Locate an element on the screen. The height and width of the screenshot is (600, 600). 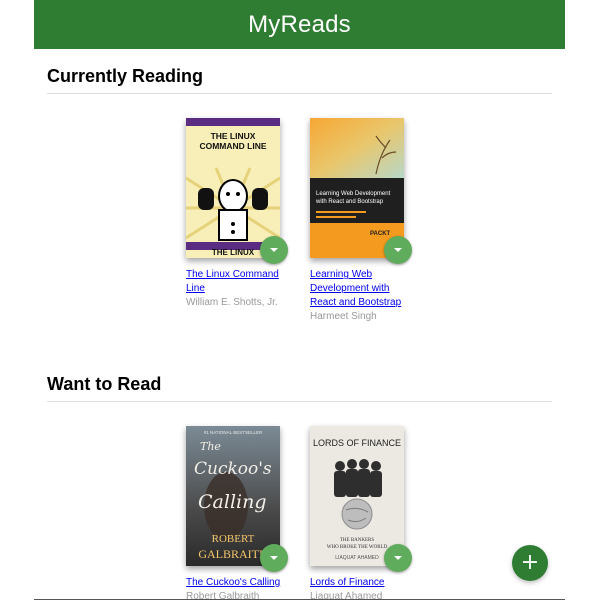
svg-text: GALBRAITH is located at coordinates (233, 554).